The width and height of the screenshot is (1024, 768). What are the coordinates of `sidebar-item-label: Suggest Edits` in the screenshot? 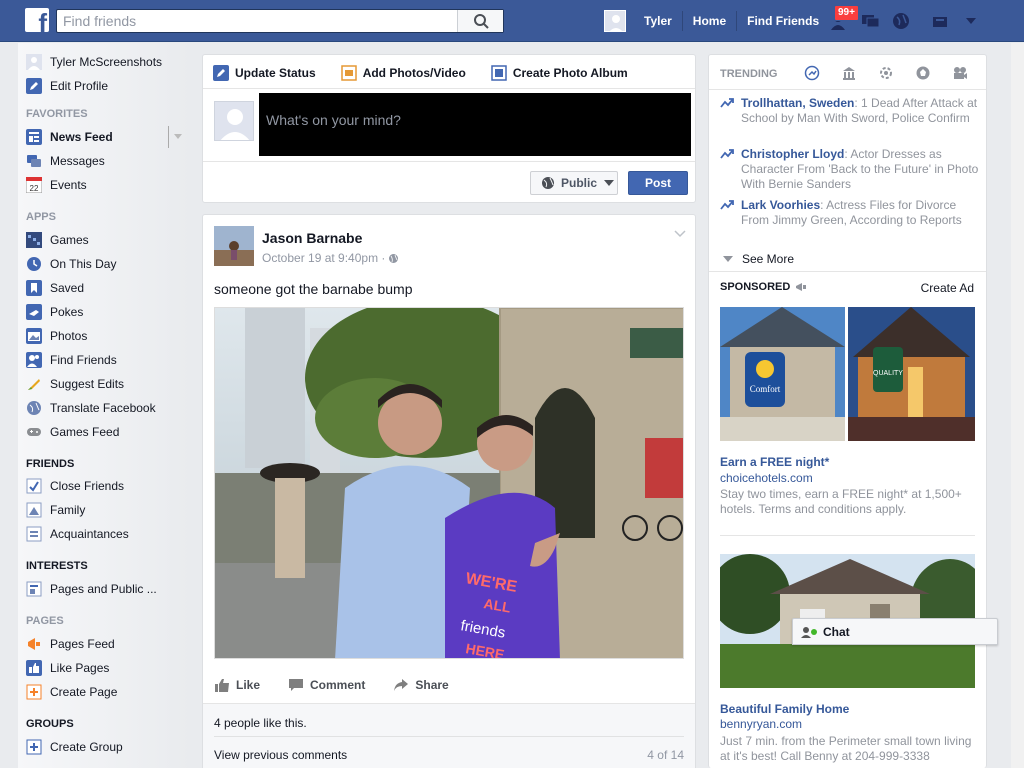 It's located at (87, 384).